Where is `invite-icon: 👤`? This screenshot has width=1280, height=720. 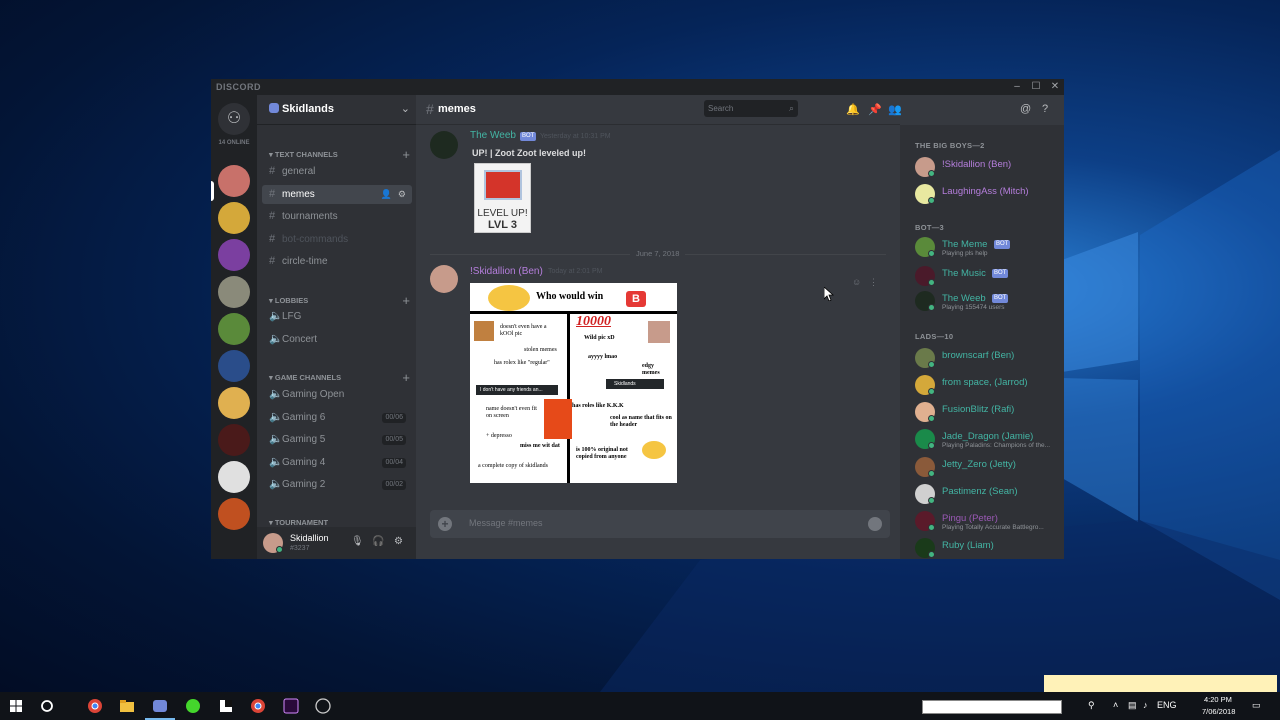
invite-icon: 👤 is located at coordinates (386, 194).